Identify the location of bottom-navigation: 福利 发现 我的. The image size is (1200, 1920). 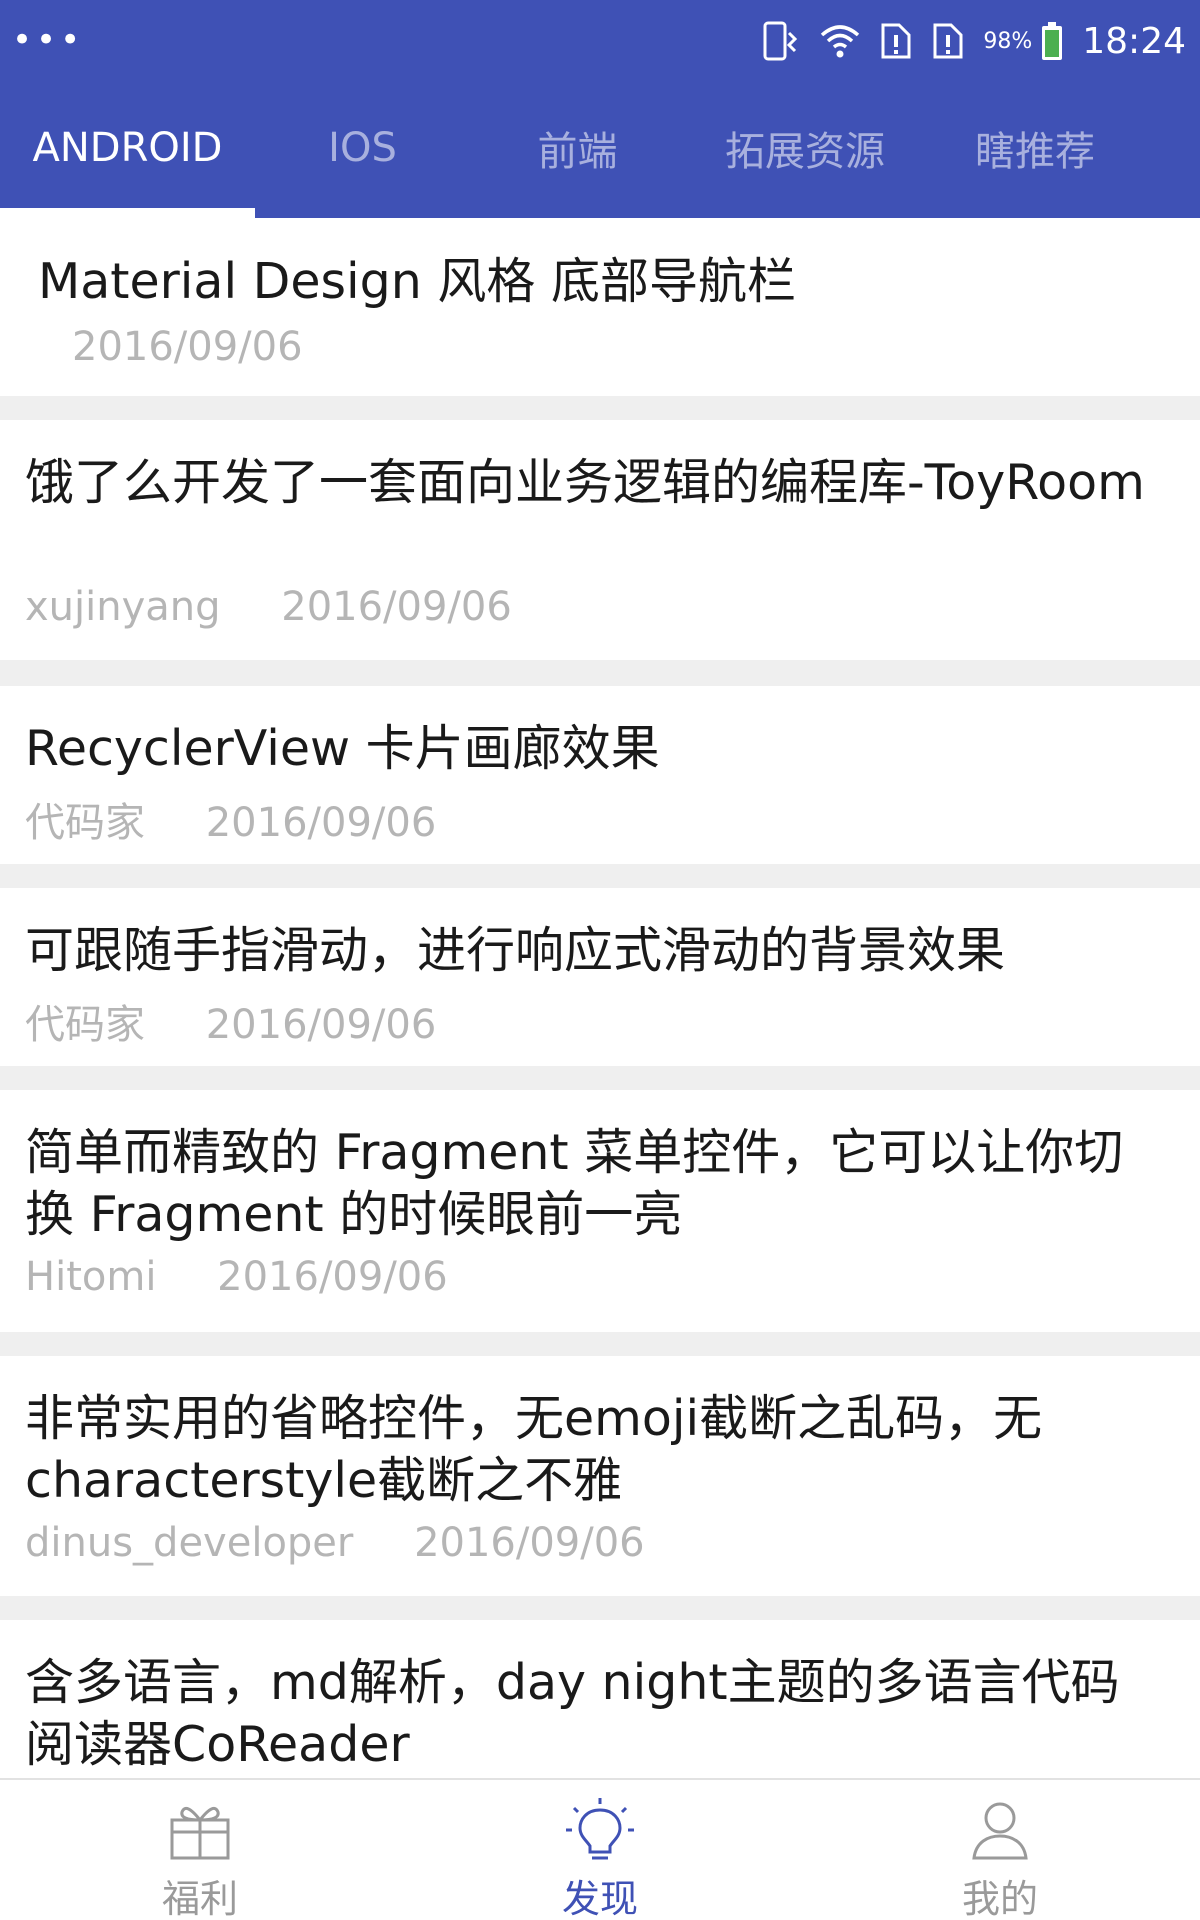
(600, 1849).